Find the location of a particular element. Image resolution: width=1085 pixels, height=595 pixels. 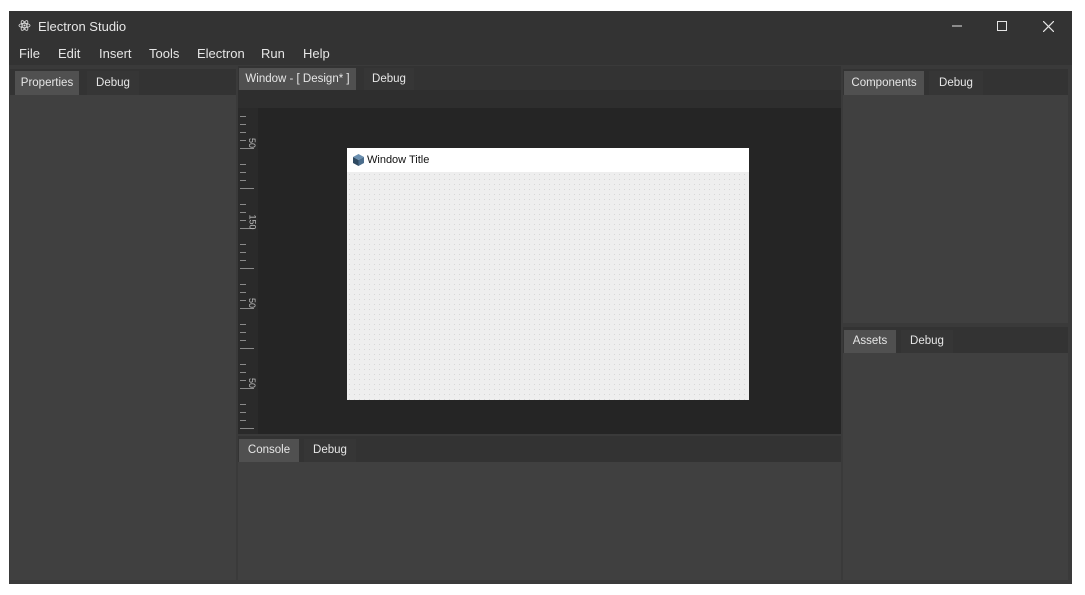

menu-tools: Tools is located at coordinates (164, 53).